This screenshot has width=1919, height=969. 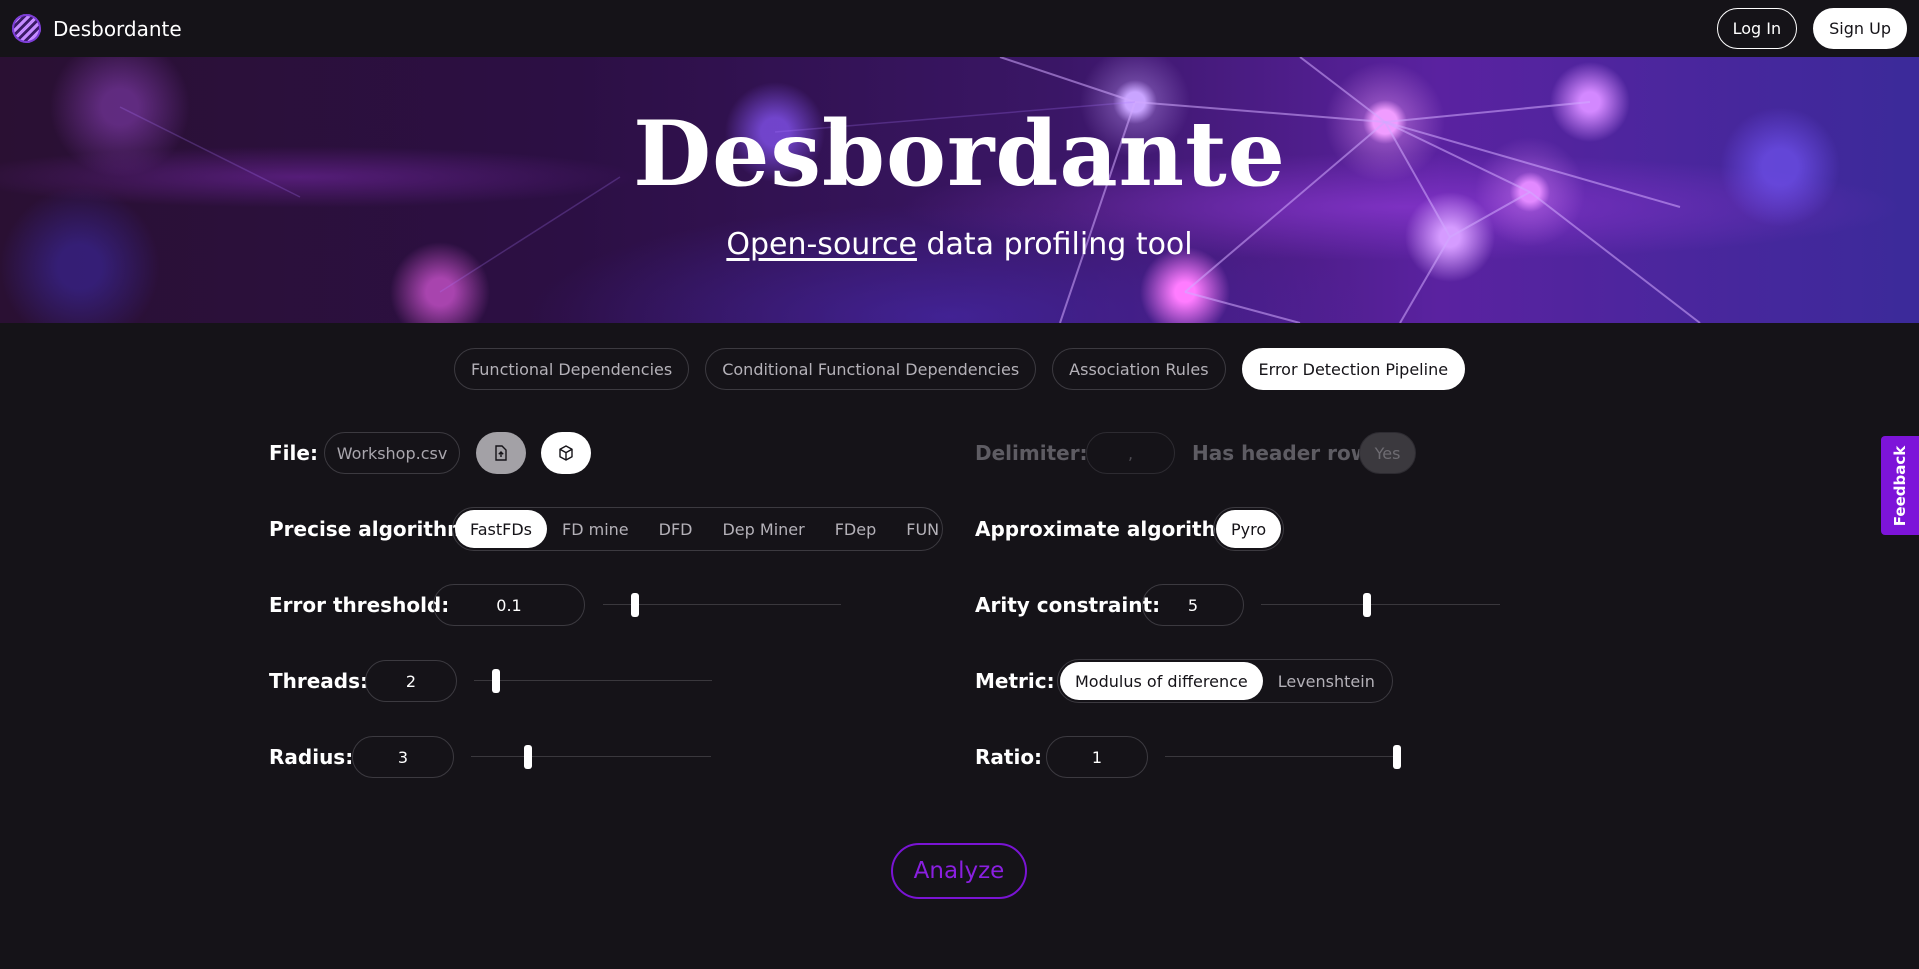 I want to click on approximate-algorithm-label: Approximate algorithm:, so click(x=1110, y=529).